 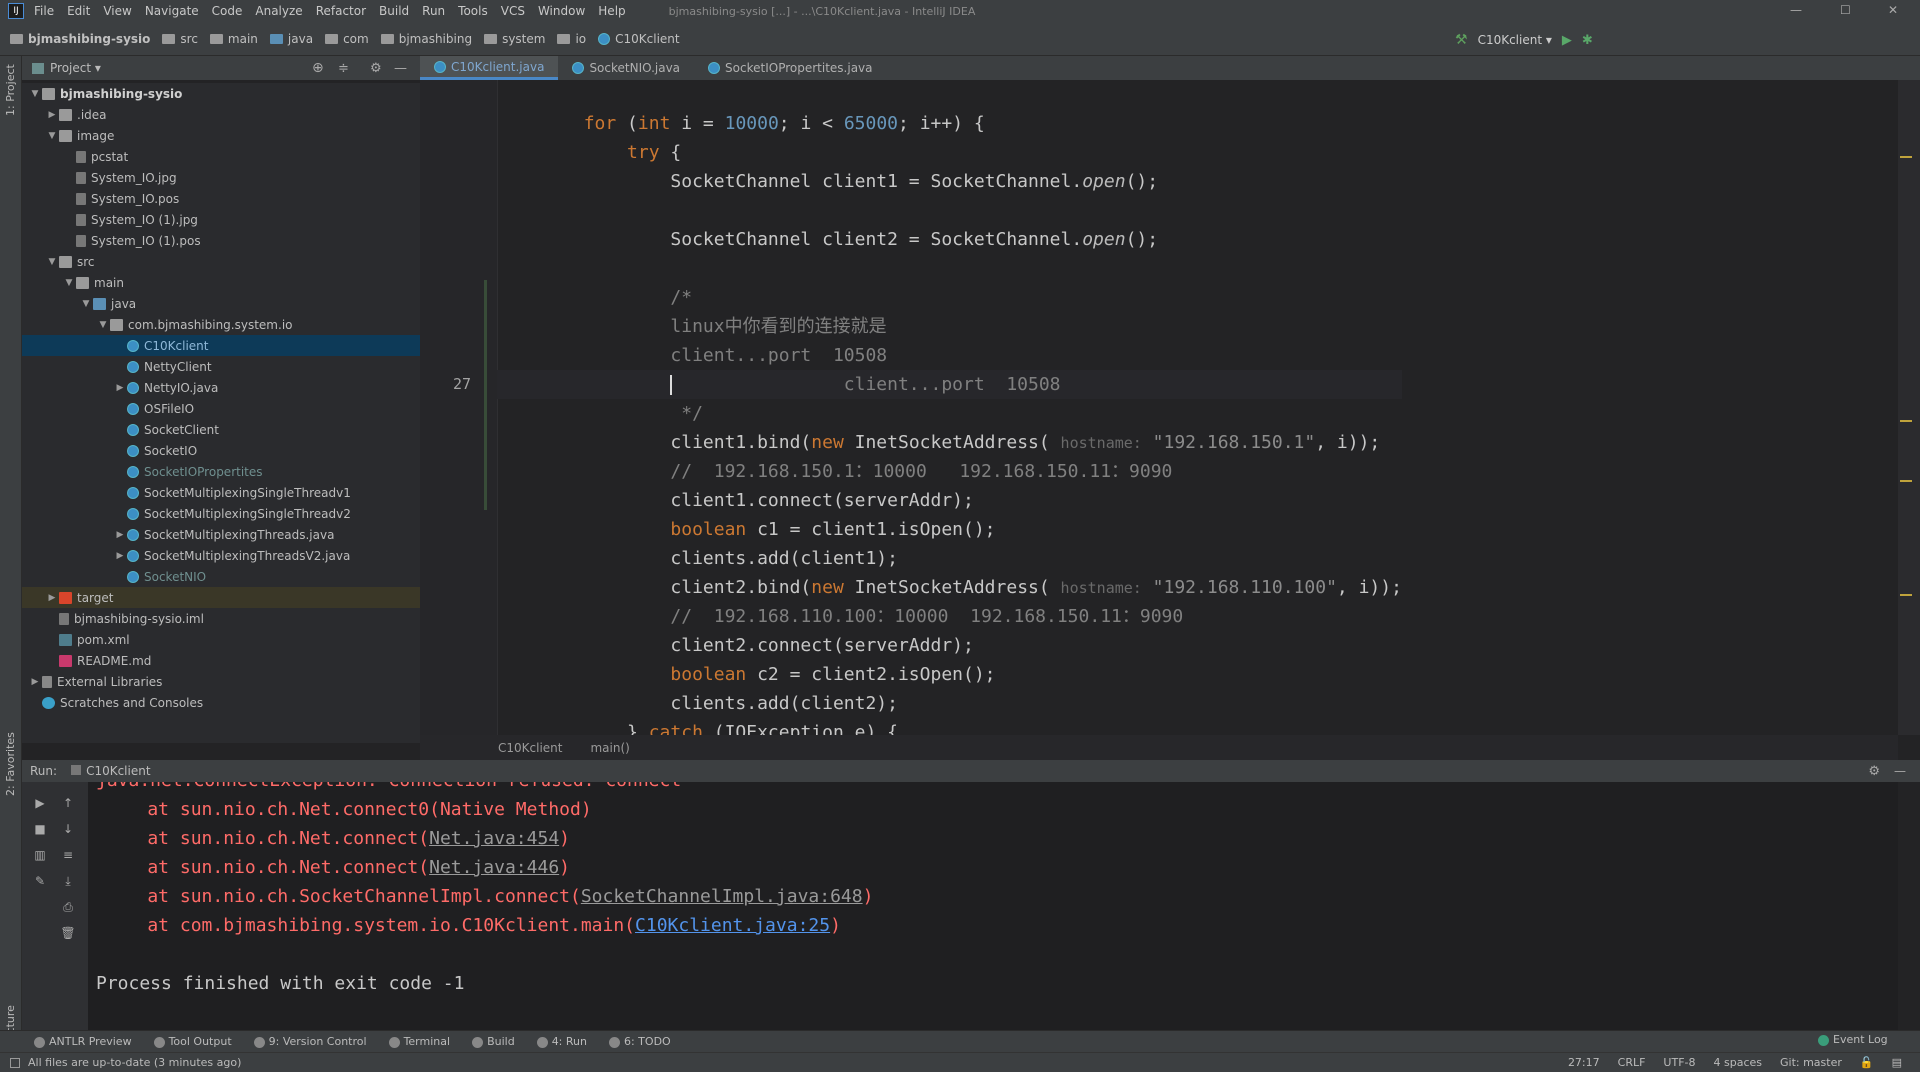 I want to click on favorites-tool-button: 2: Favorites, so click(x=10, y=764).